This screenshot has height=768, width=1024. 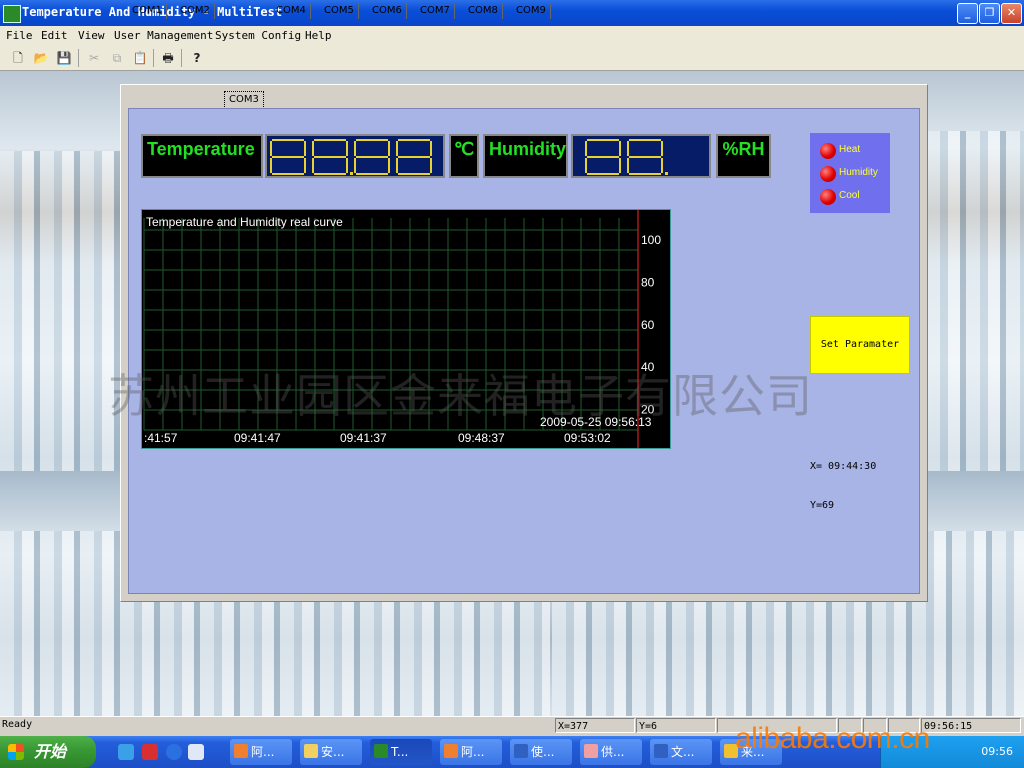 I want to click on clock: 09:56, so click(x=997, y=751).